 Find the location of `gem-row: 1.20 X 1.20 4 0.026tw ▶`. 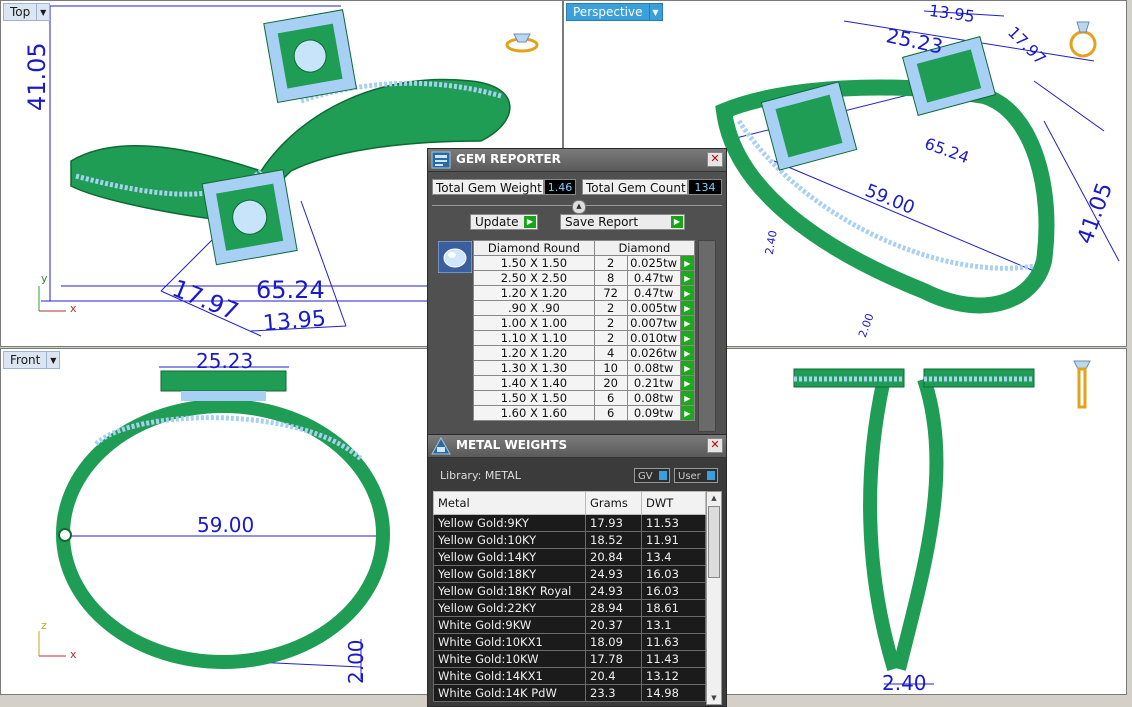

gem-row: 1.20 X 1.20 4 0.026tw ▶ is located at coordinates (584, 353).